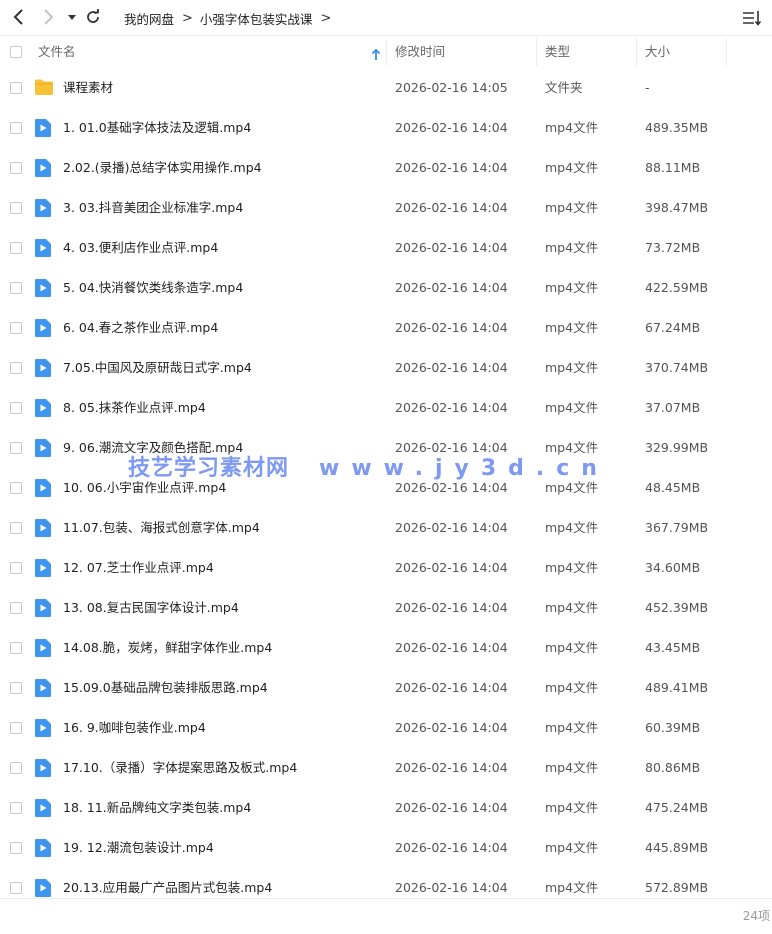  I want to click on sort-up-arrow-icon, so click(376, 53).